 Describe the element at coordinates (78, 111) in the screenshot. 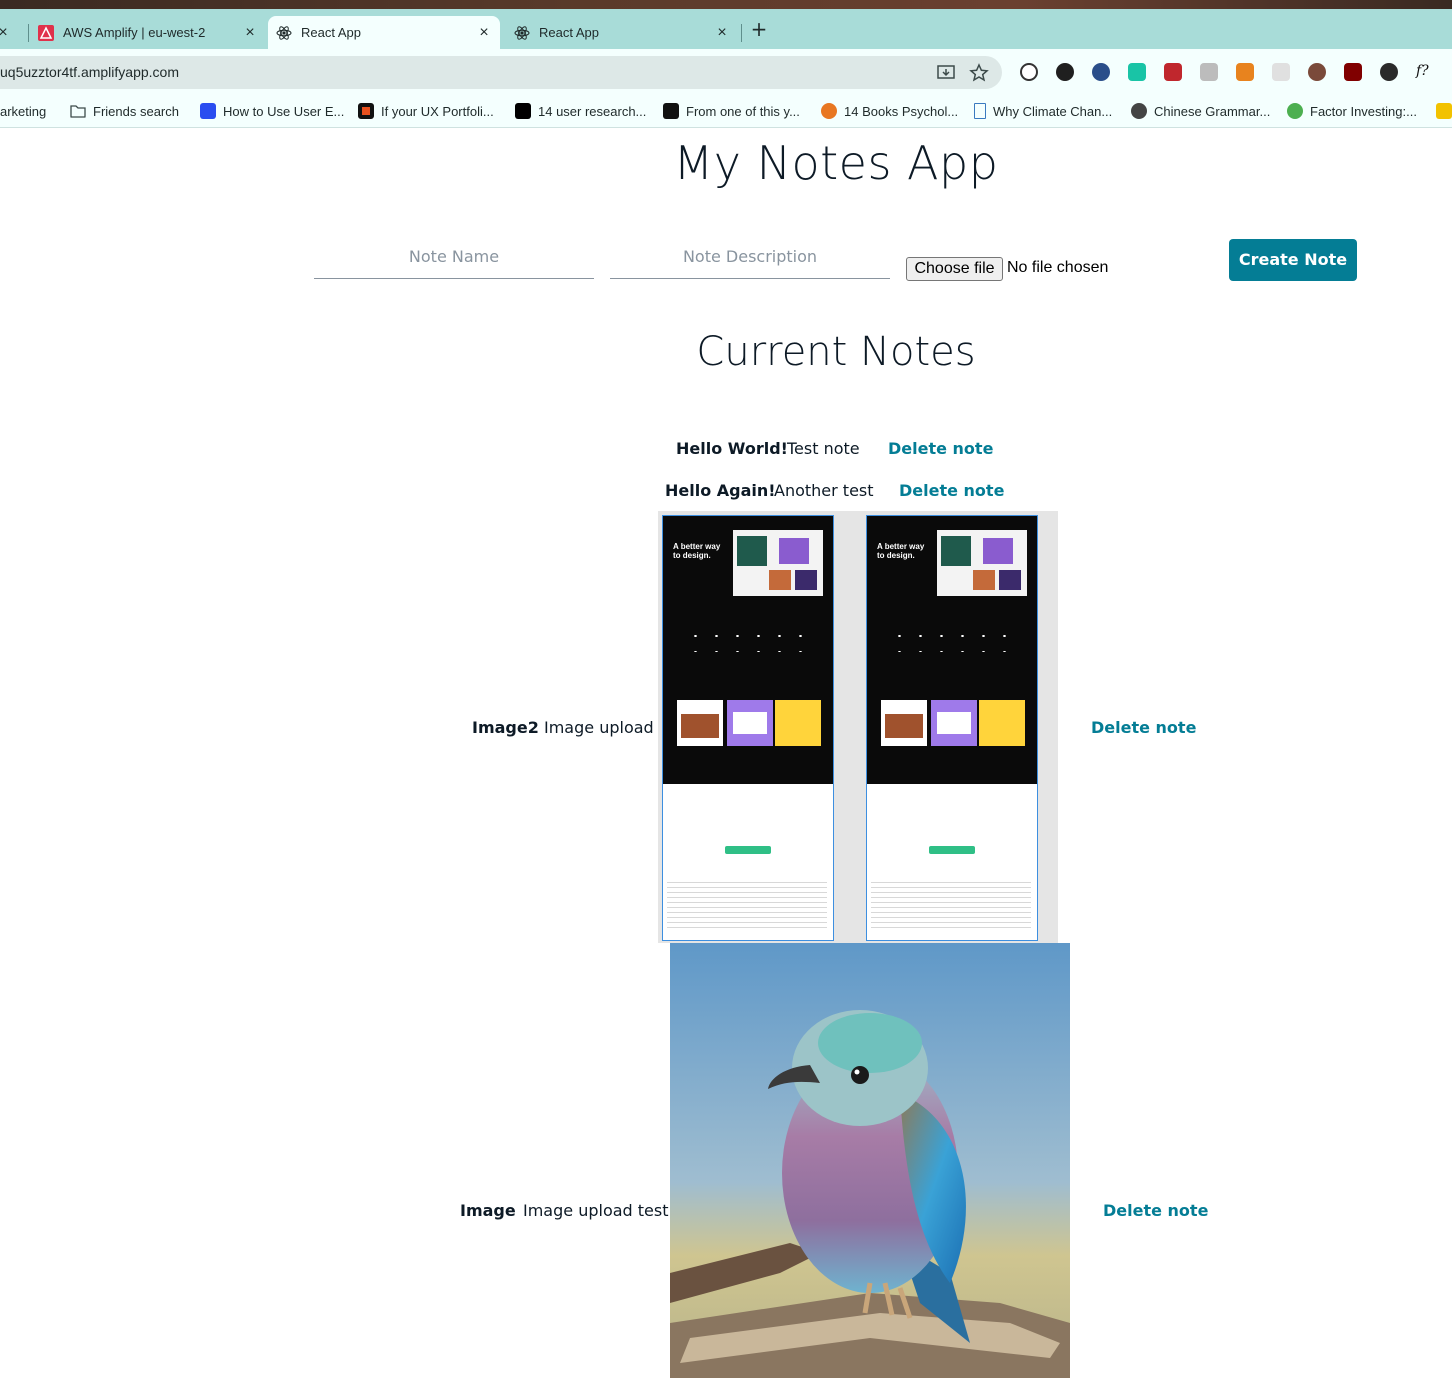

I see `folder-icon` at that location.